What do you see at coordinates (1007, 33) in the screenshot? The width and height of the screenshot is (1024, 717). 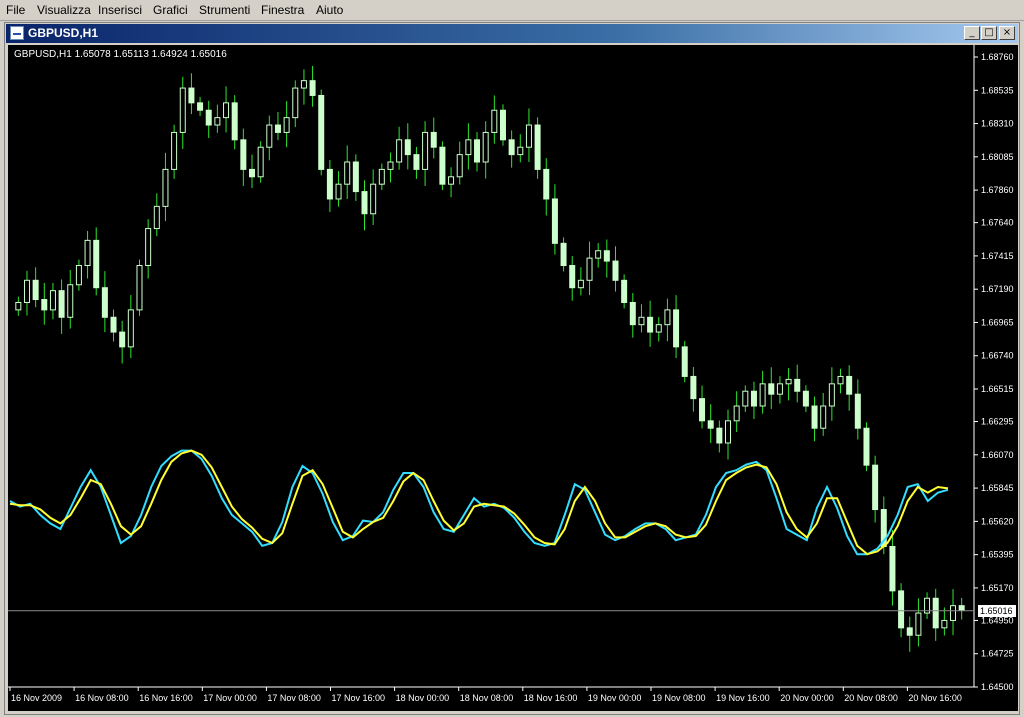 I see `close-button: ×` at bounding box center [1007, 33].